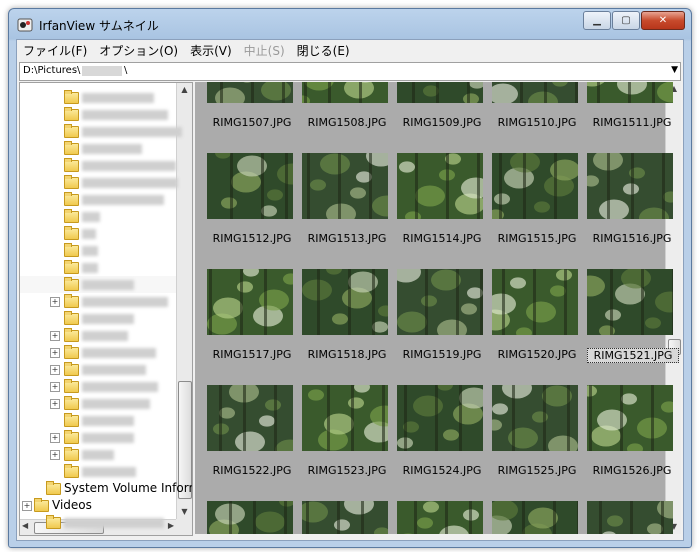 The height and width of the screenshot is (552, 700). Describe the element at coordinates (184, 527) in the screenshot. I see `scroll-corner` at that location.